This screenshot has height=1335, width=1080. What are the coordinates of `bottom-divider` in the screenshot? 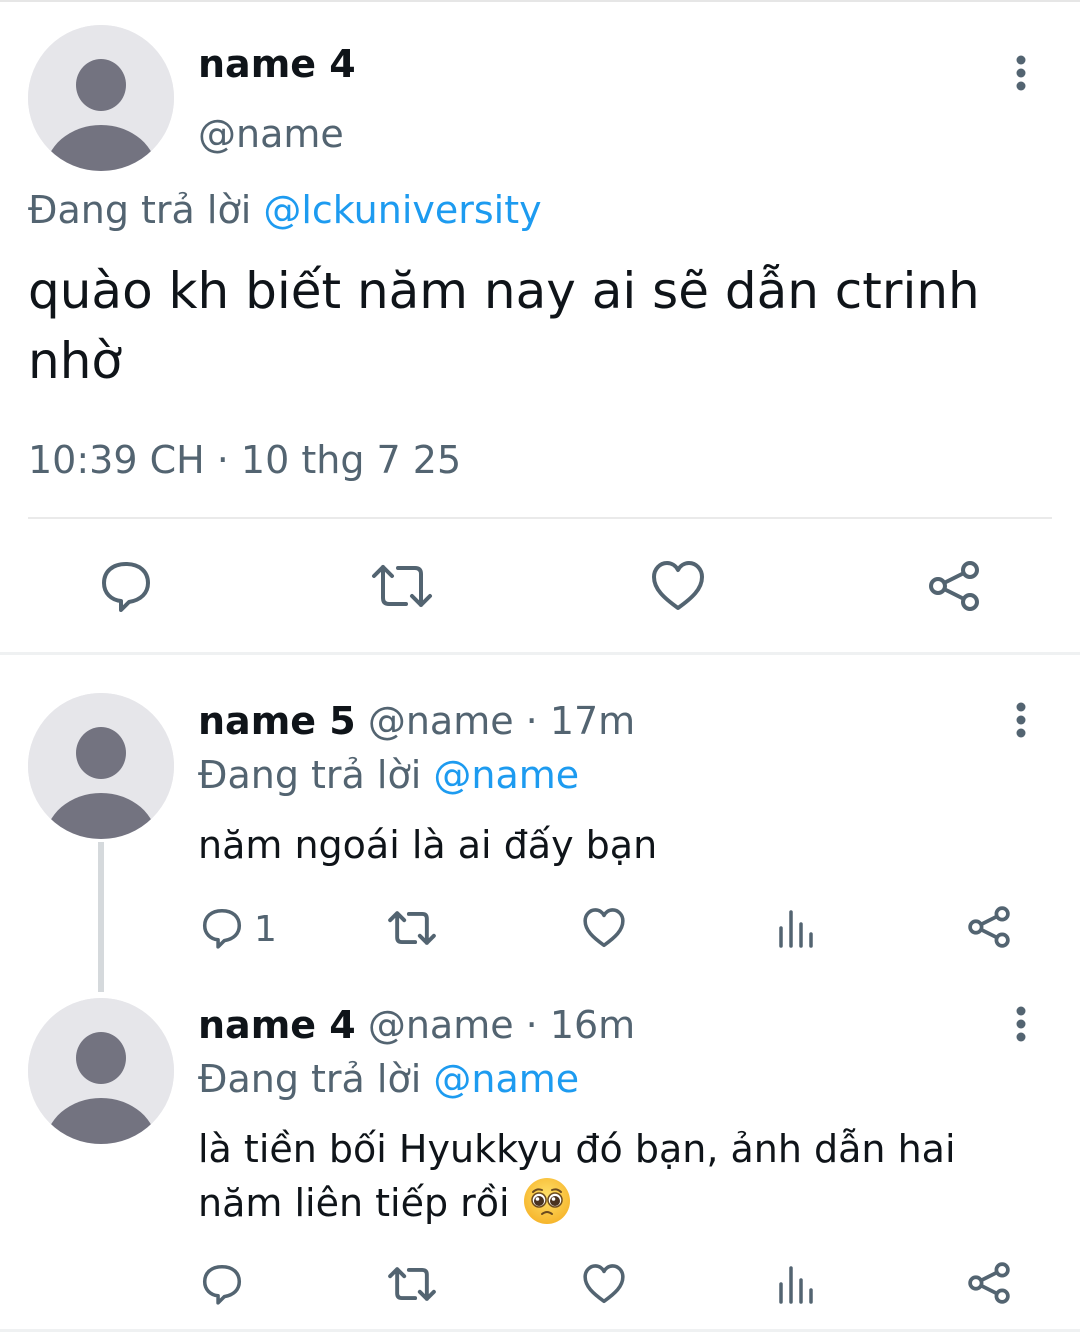 It's located at (540, 1330).